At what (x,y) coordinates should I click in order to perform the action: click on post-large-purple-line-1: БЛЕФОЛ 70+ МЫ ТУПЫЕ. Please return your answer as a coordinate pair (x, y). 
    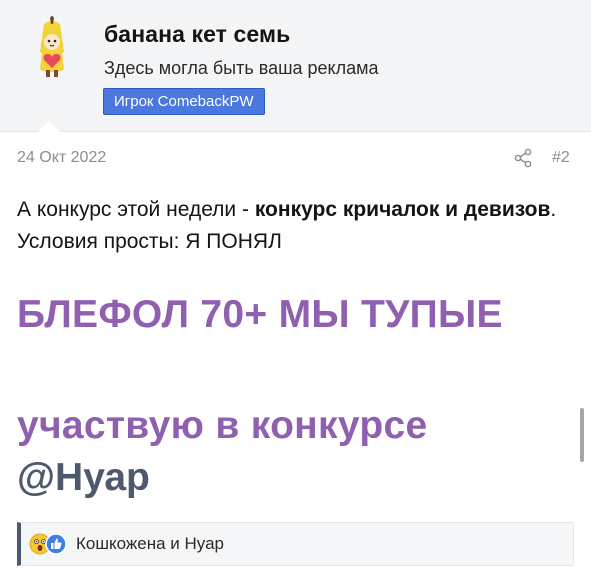
    Looking at the image, I should click on (260, 314).